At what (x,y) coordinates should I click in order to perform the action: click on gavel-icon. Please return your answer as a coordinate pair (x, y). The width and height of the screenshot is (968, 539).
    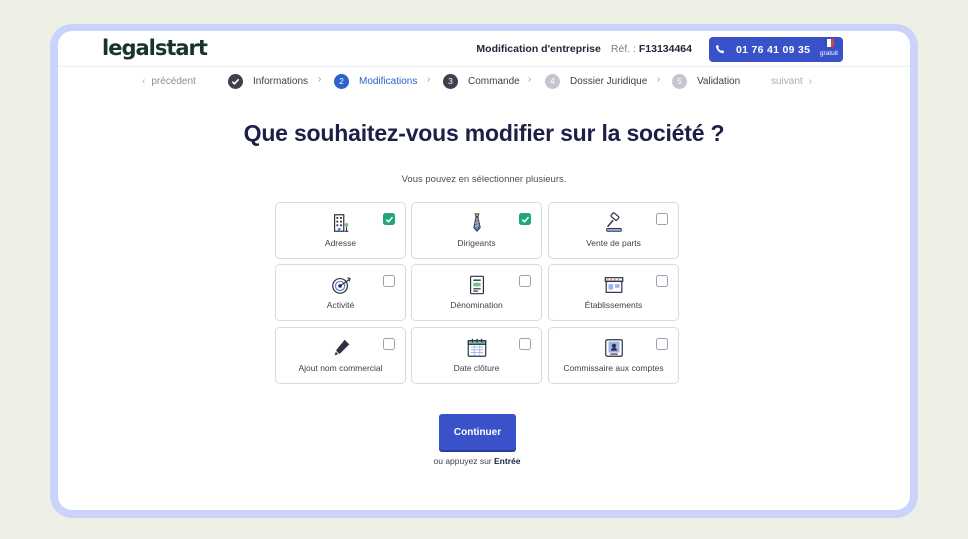
    Looking at the image, I should click on (614, 222).